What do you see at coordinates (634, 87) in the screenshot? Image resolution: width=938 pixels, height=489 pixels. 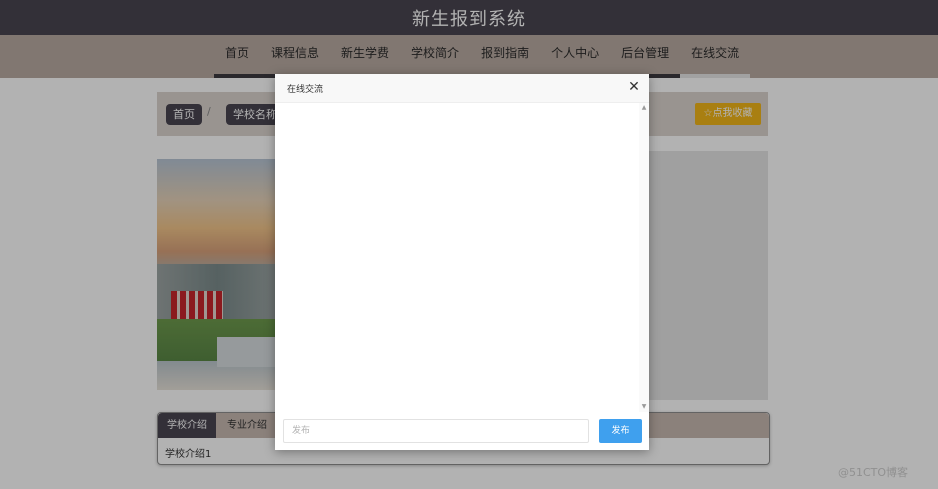 I see `close-icon: ✕` at bounding box center [634, 87].